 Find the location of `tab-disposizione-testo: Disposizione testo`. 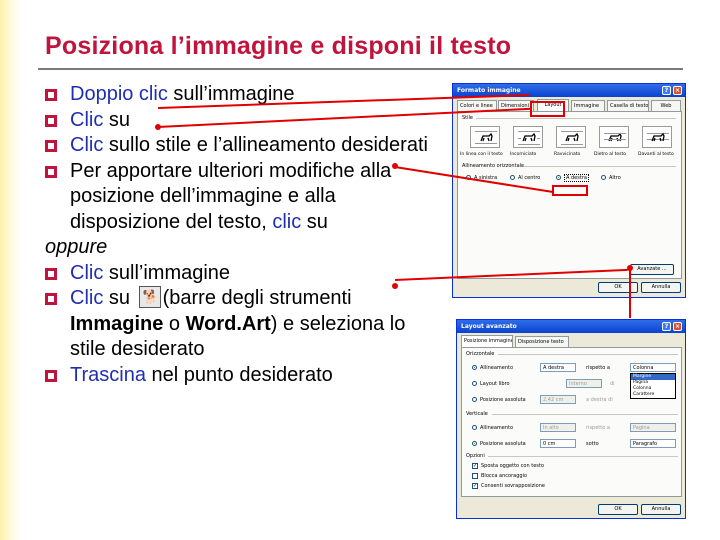

tab-disposizione-testo: Disposizione testo is located at coordinates (542, 341).